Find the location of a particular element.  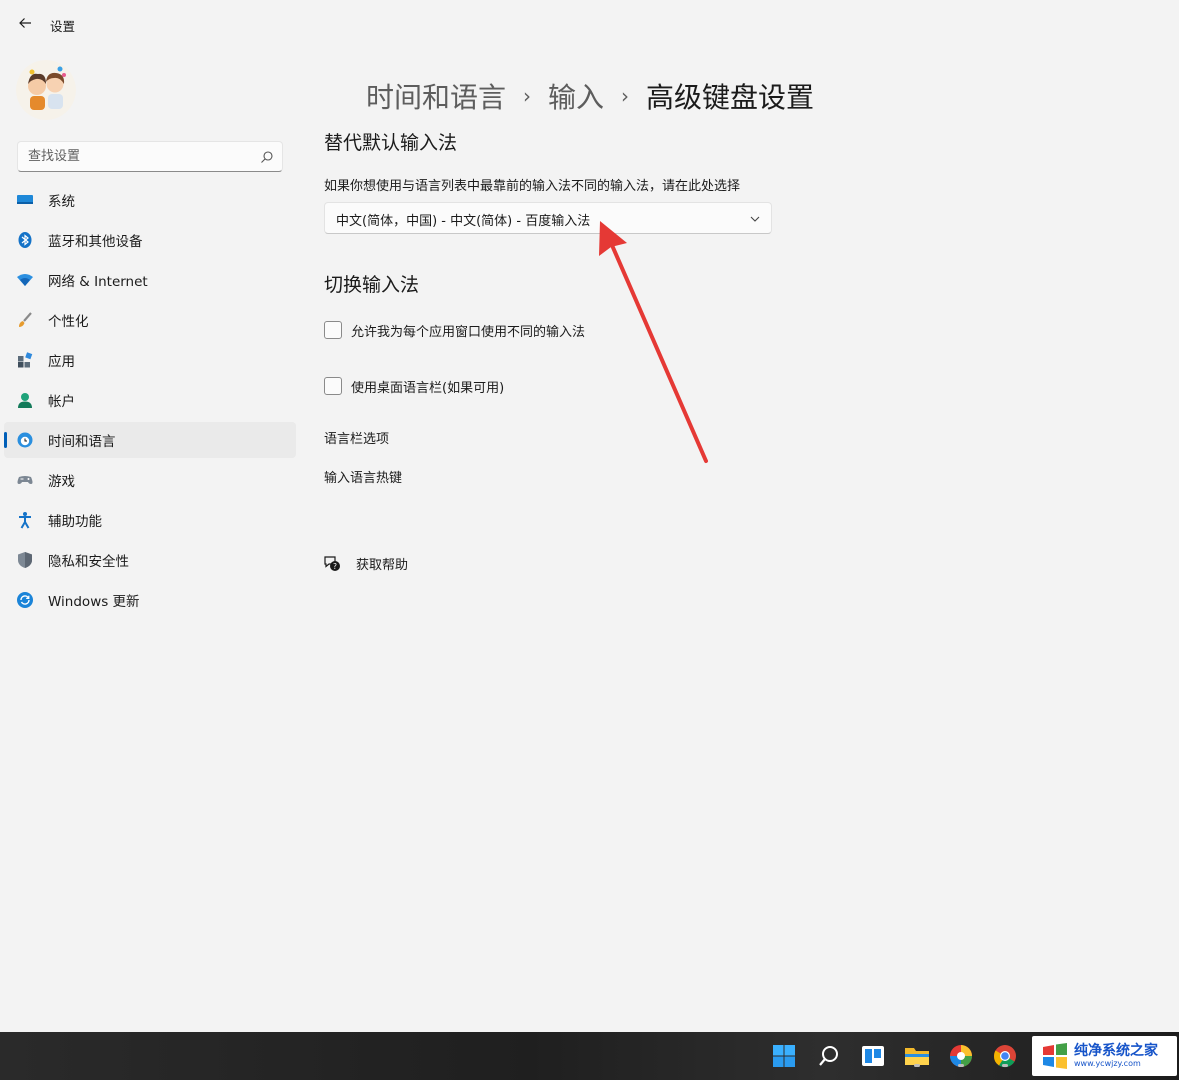

sidebar-item-label: 系统 is located at coordinates (61, 202).